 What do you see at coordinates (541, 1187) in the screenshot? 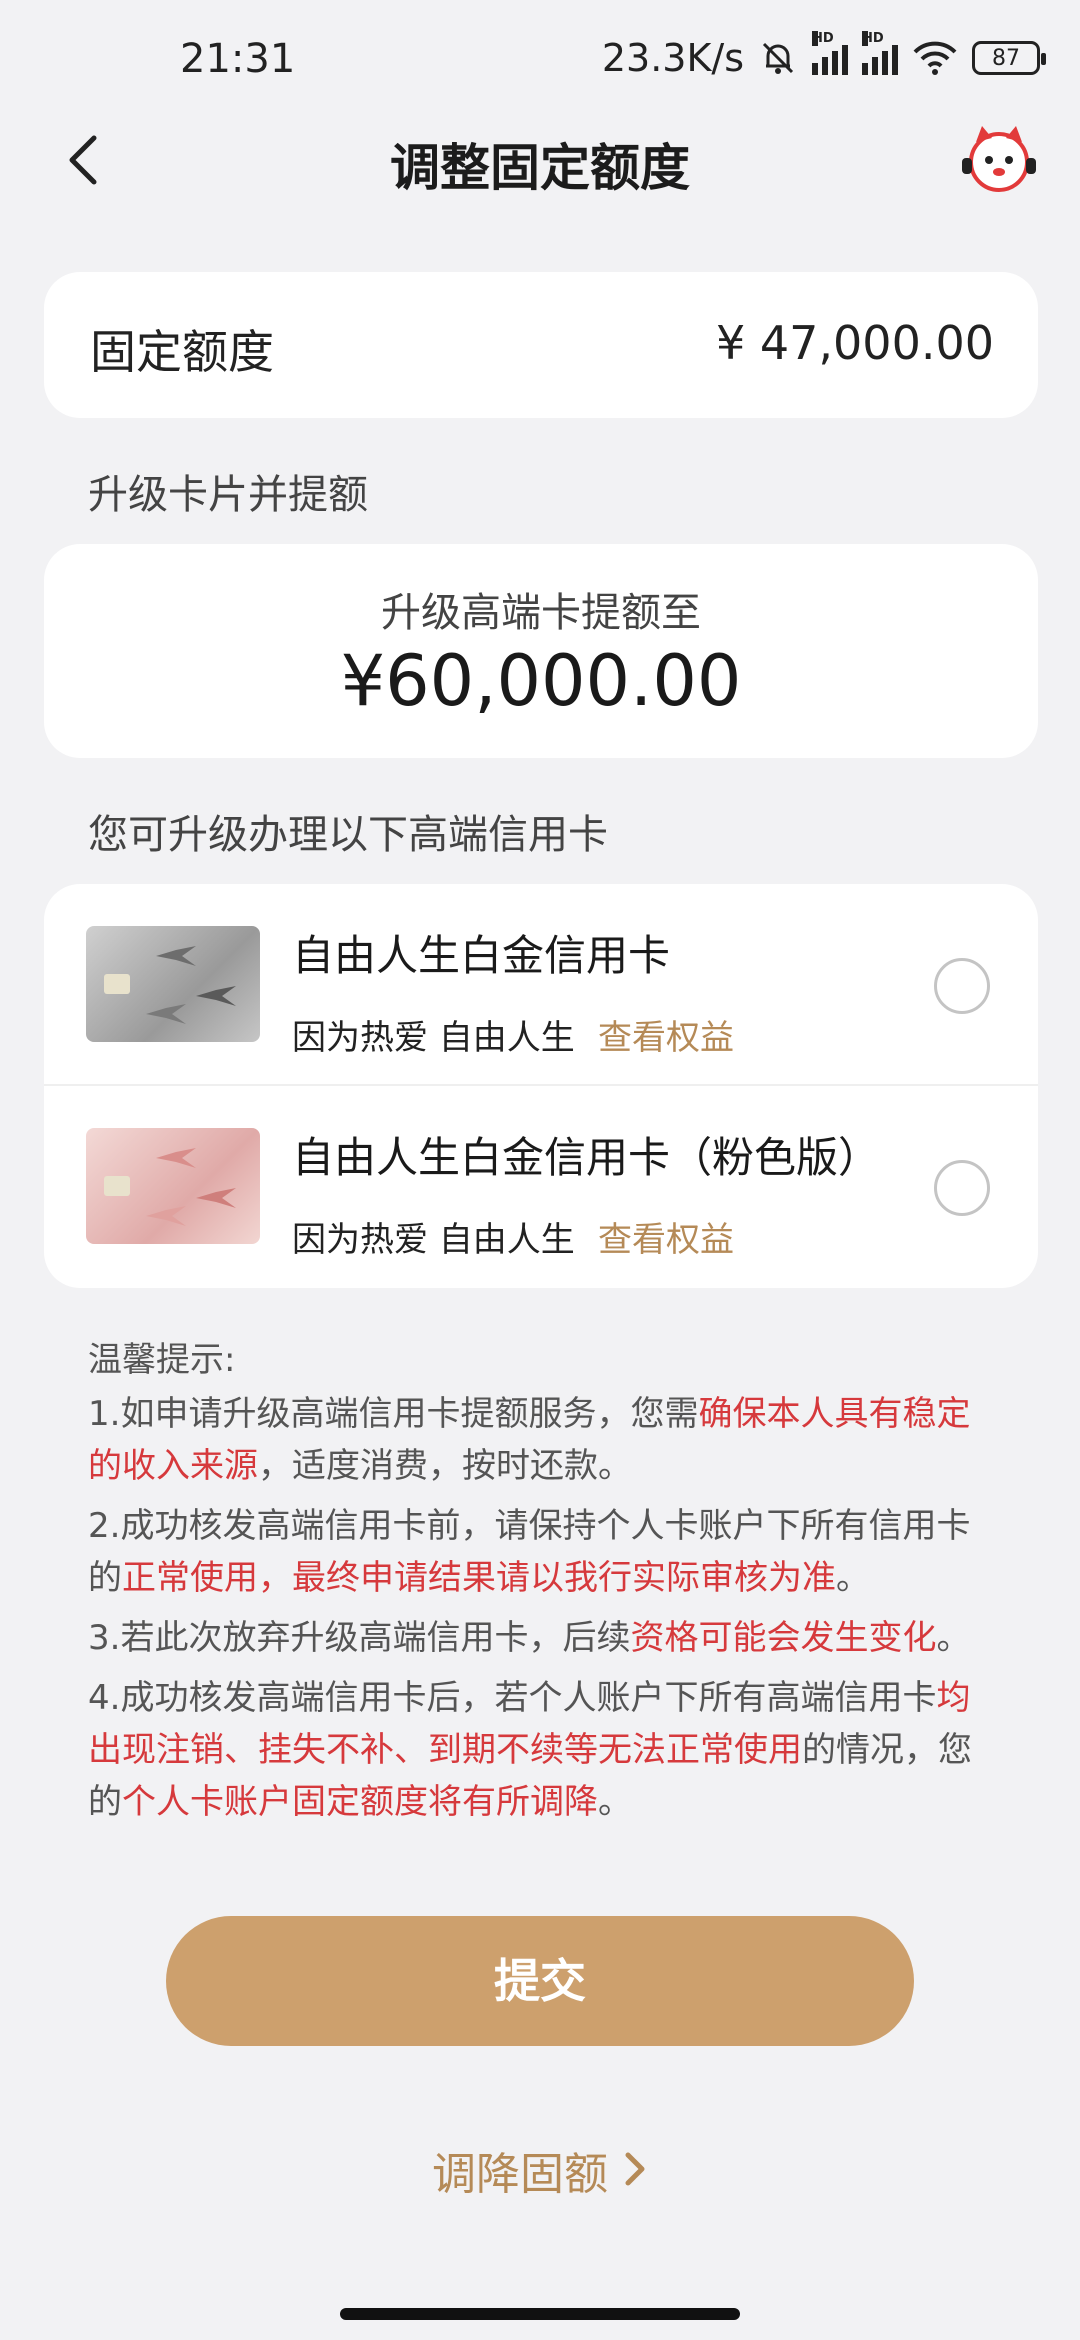
I see `card-option: 自由人生白金信用卡（粉色版） 因为热爱 自由人生 查看权益` at bounding box center [541, 1187].